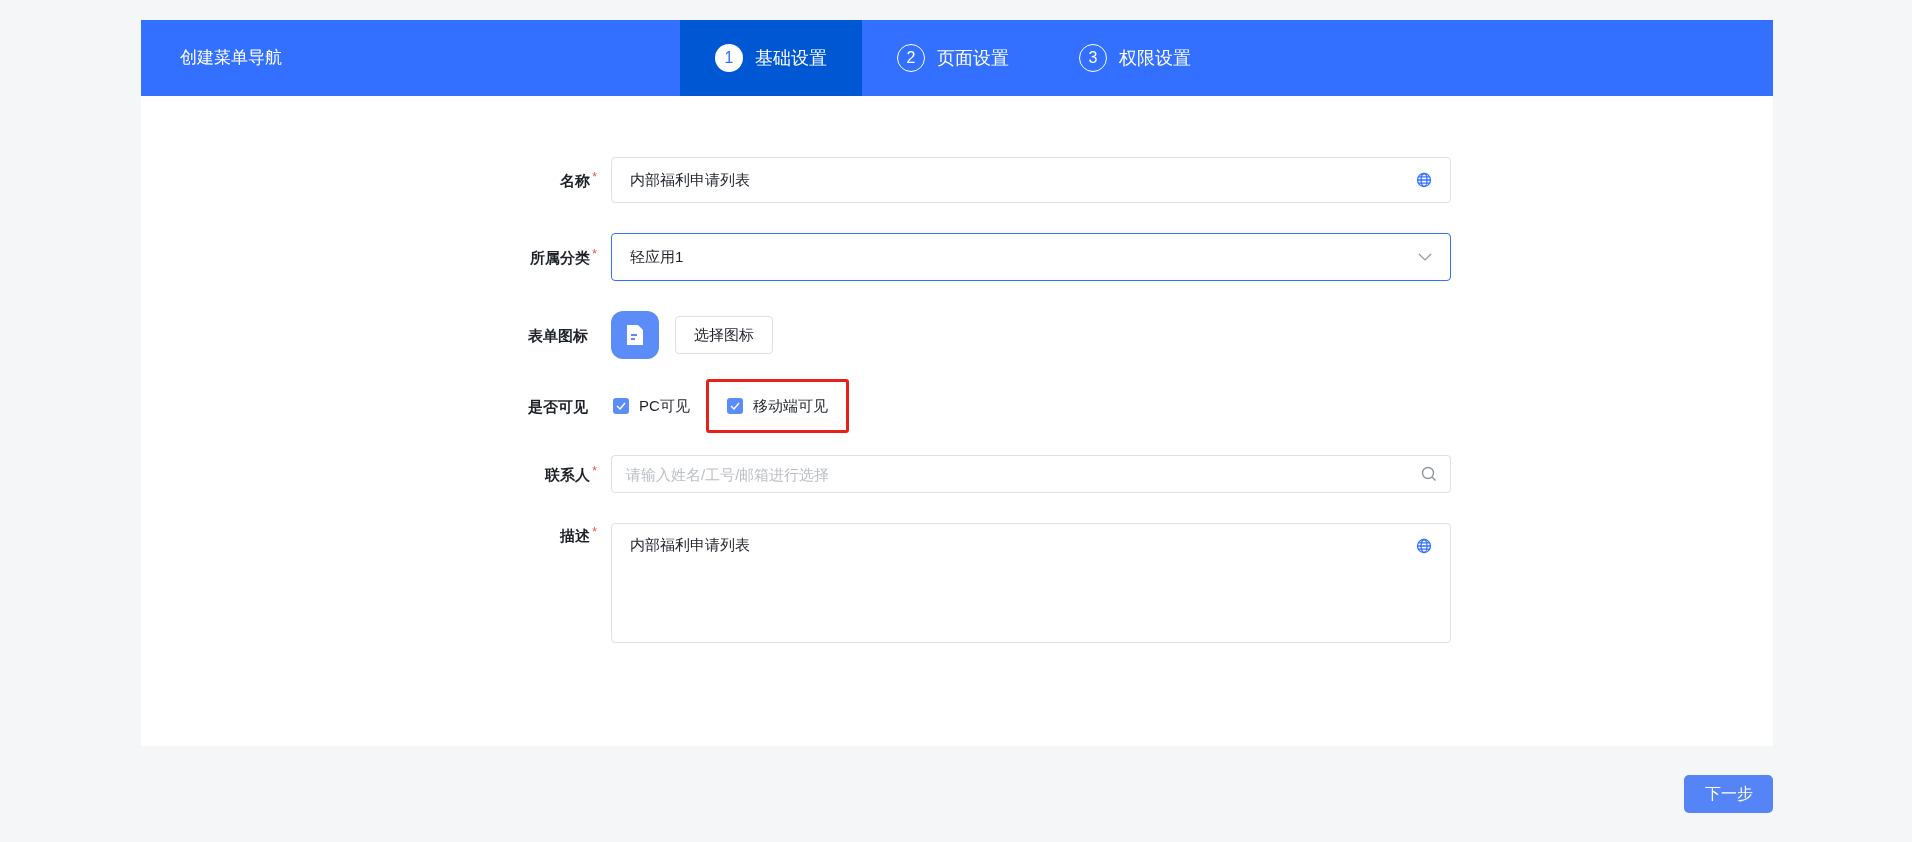 The width and height of the screenshot is (1912, 842). Describe the element at coordinates (231, 58) in the screenshot. I see `page-title: 创建菜单导航` at that location.